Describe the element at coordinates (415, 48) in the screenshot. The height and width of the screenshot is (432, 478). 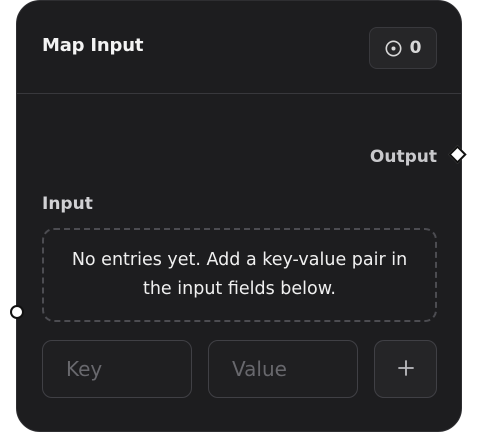
I see `count-value: 0` at that location.